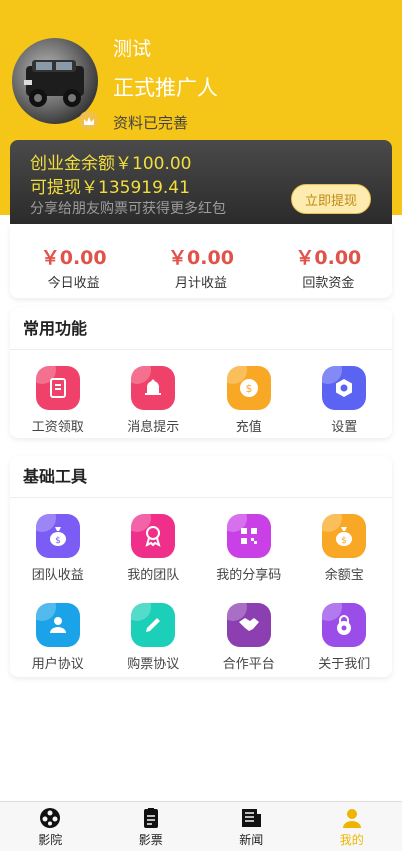 This screenshot has width=402, height=851. What do you see at coordinates (344, 575) in the screenshot?
I see `tool-label: 余额宝` at bounding box center [344, 575].